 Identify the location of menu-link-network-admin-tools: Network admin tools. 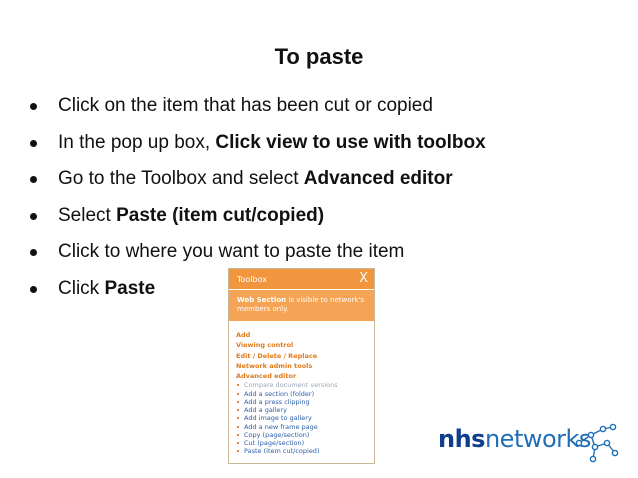
(301, 366).